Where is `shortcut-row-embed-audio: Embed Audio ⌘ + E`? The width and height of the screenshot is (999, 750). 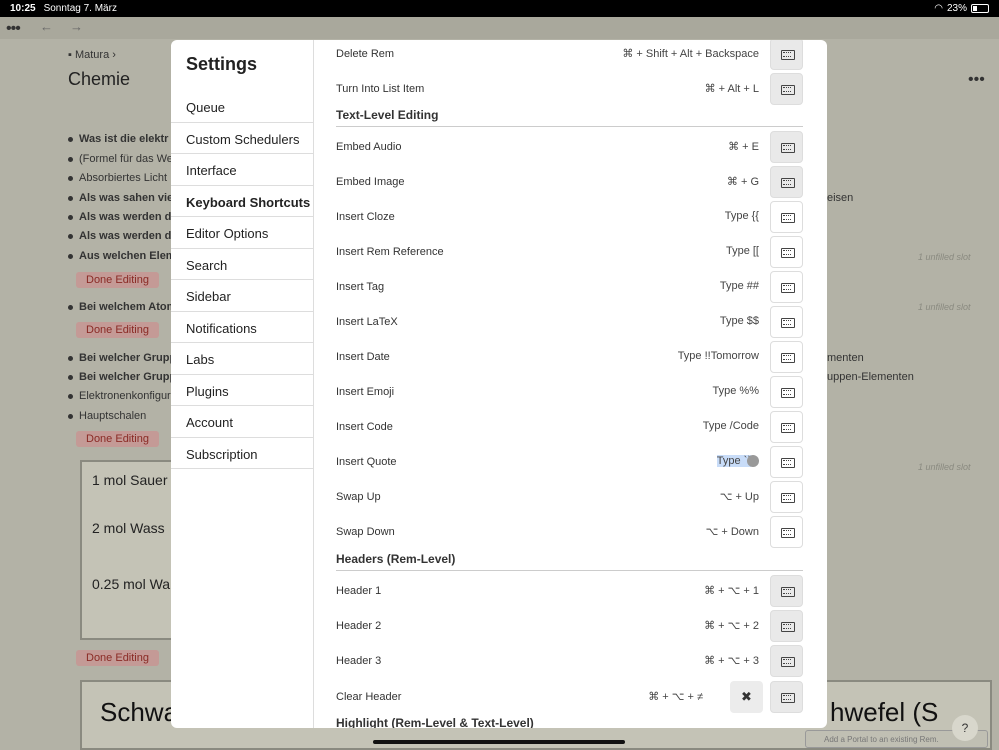 shortcut-row-embed-audio: Embed Audio ⌘ + E is located at coordinates (569, 147).